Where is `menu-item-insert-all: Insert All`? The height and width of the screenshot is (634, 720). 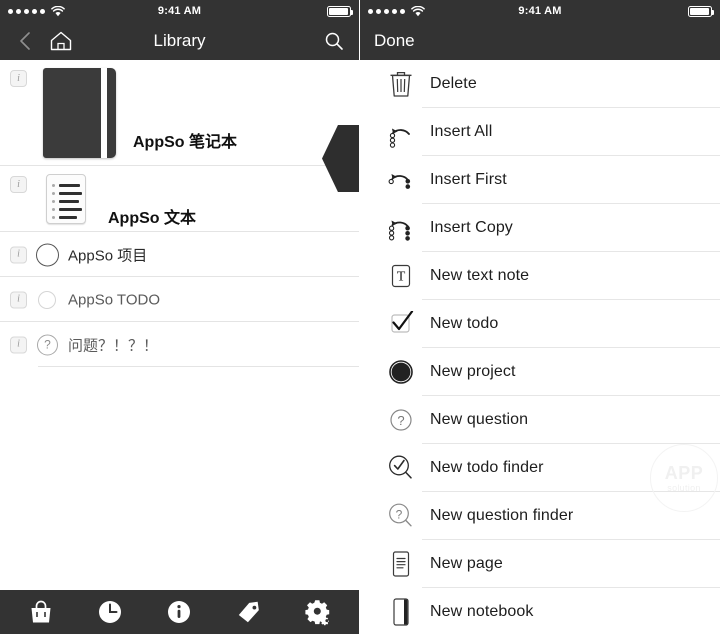
menu-item-insert-all: Insert All is located at coordinates (540, 132).